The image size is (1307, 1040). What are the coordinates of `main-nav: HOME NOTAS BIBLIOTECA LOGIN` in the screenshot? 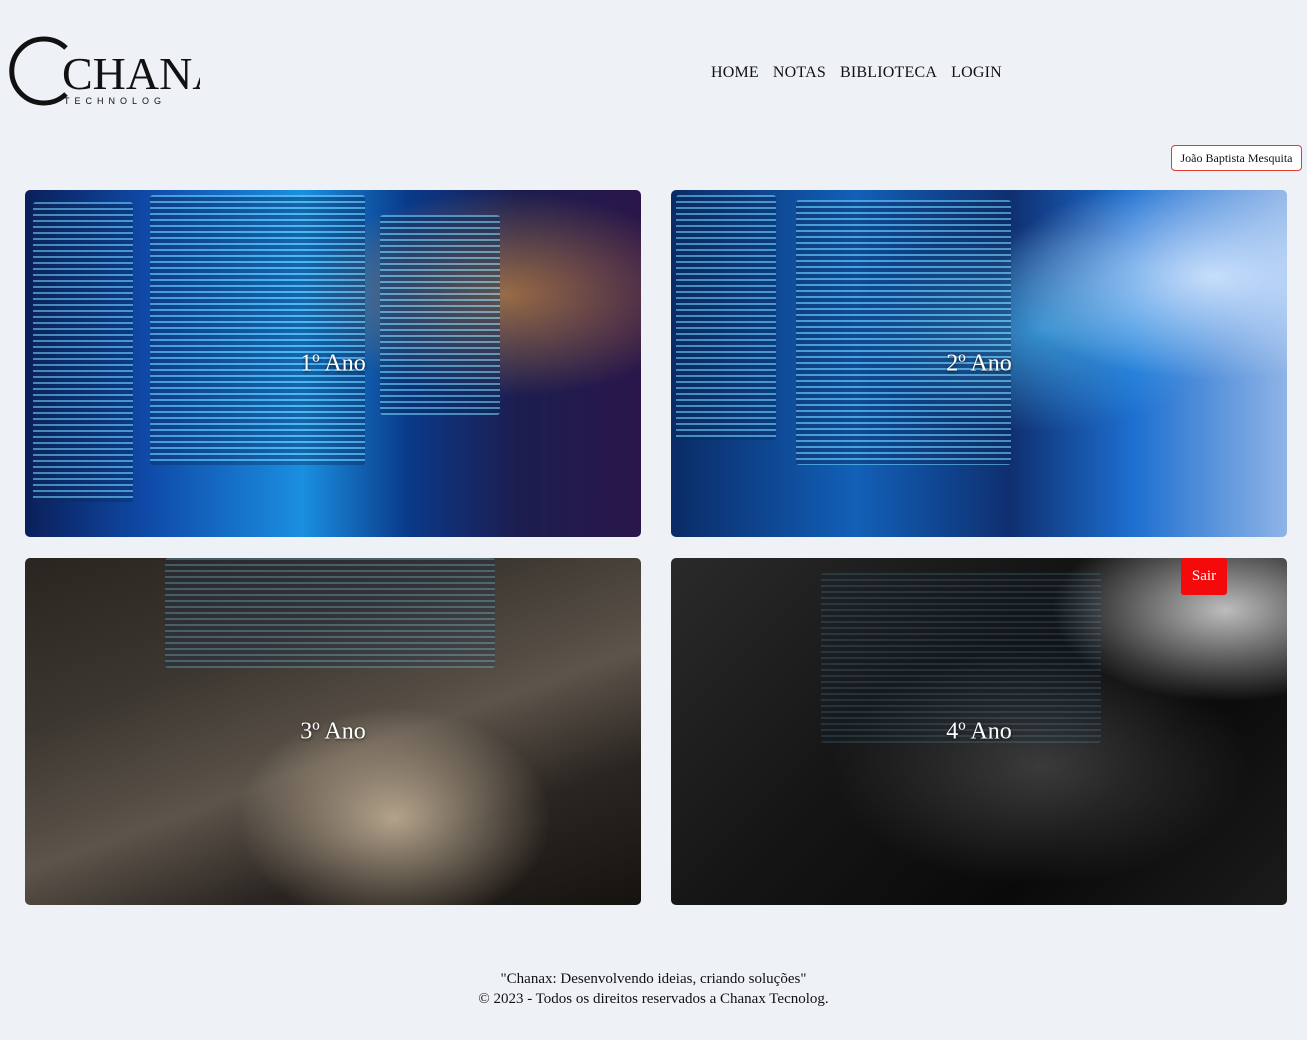 It's located at (856, 73).